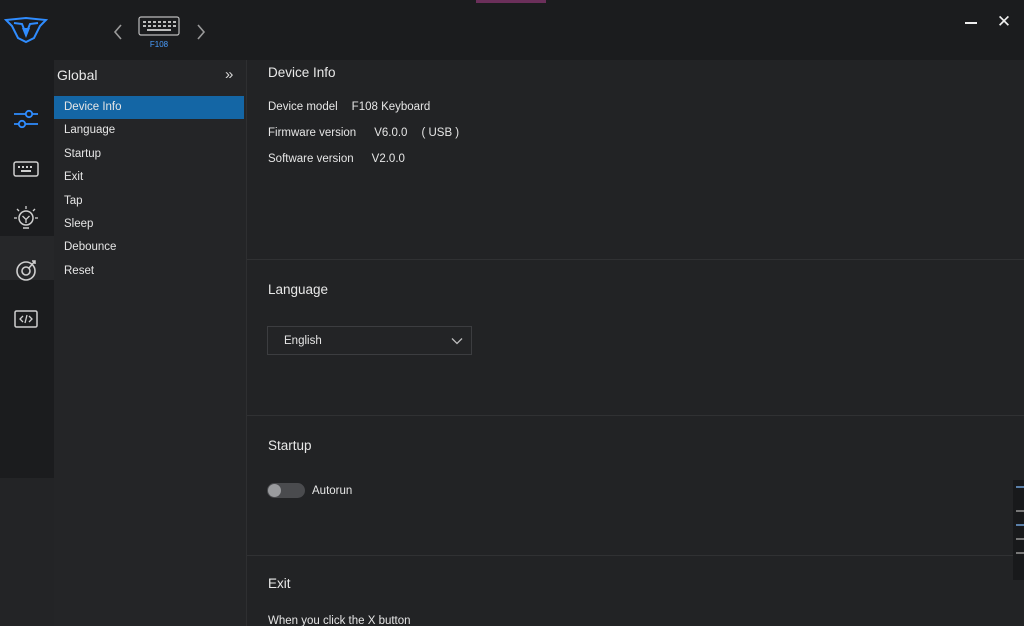 The height and width of the screenshot is (632, 1024). I want to click on language-selected-value: English, so click(303, 341).